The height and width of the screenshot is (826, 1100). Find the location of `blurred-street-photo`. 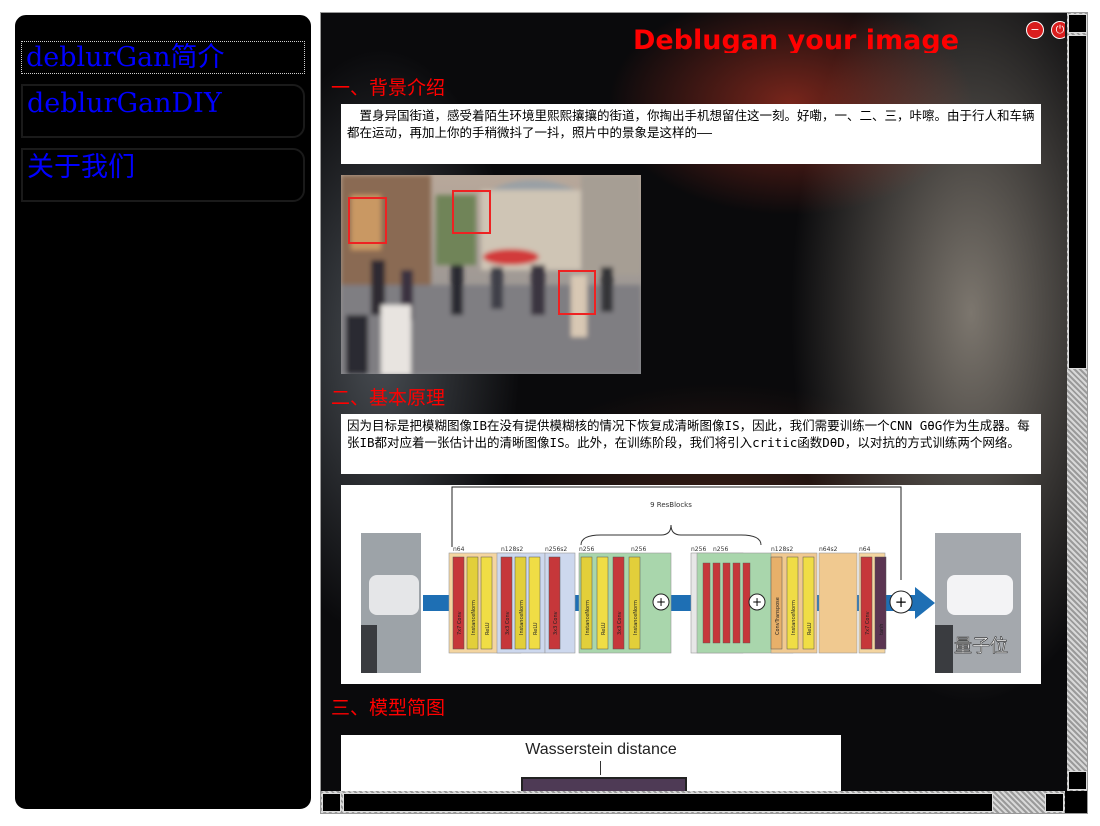

blurred-street-photo is located at coordinates (491, 274).